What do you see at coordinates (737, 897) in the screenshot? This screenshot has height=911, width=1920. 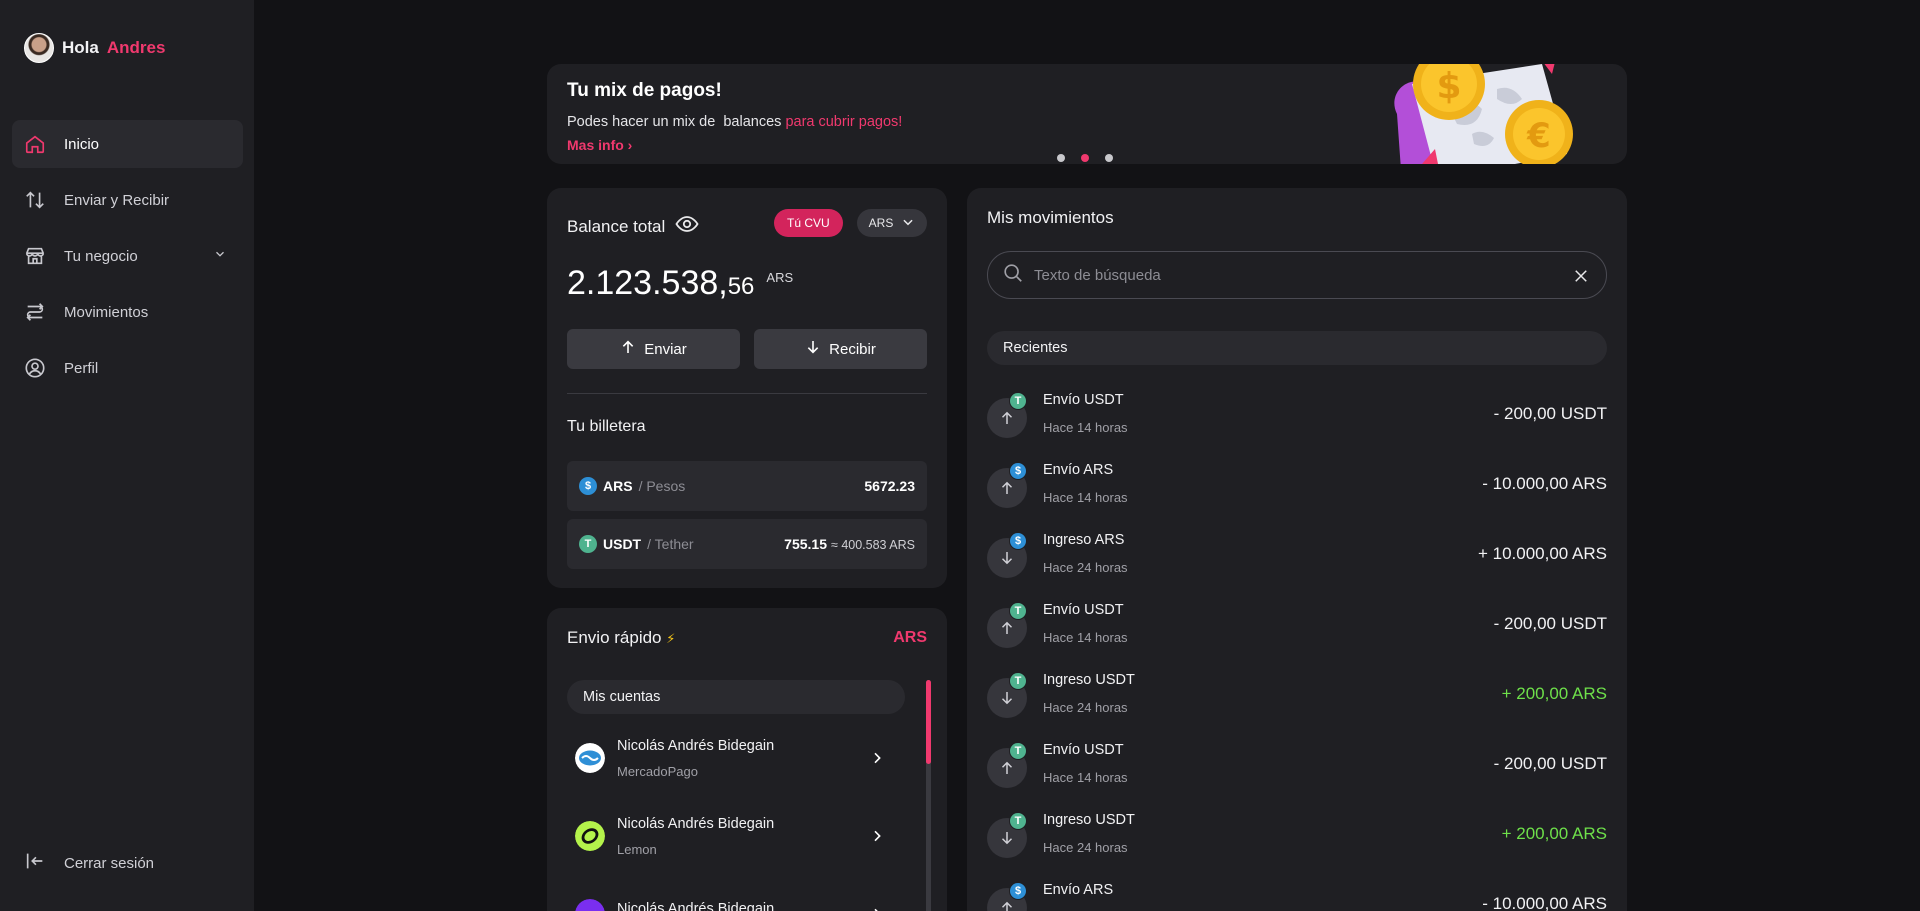 I see `account-item: Nicolás Andrés Bidegain` at bounding box center [737, 897].